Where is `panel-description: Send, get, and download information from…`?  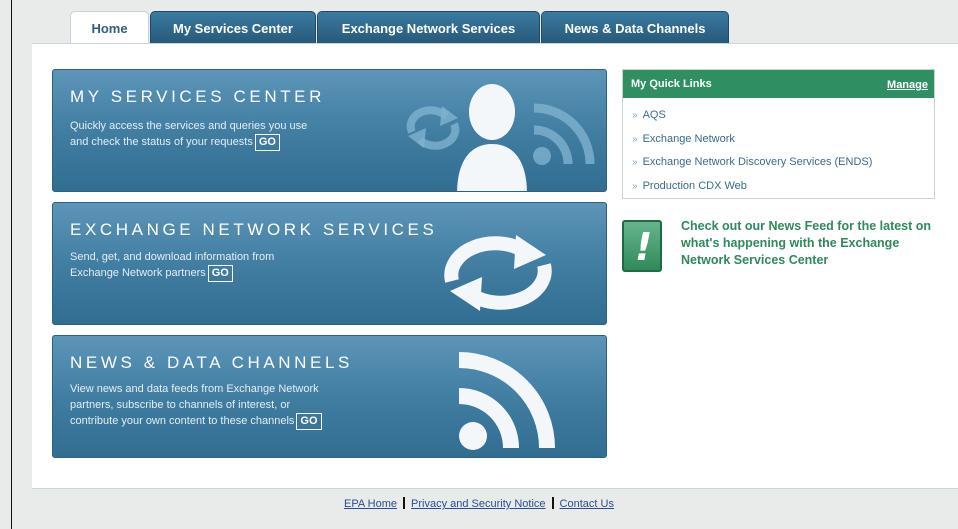 panel-description: Send, get, and download information from… is located at coordinates (172, 265).